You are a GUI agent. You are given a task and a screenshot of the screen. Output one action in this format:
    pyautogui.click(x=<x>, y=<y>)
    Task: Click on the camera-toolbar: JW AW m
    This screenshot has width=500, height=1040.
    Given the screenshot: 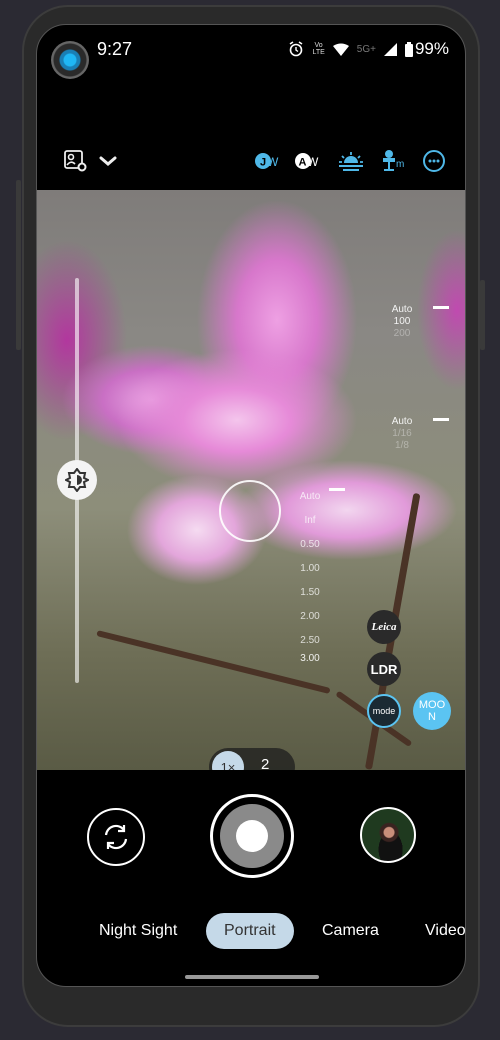 What is the action you would take?
    pyautogui.click(x=251, y=163)
    